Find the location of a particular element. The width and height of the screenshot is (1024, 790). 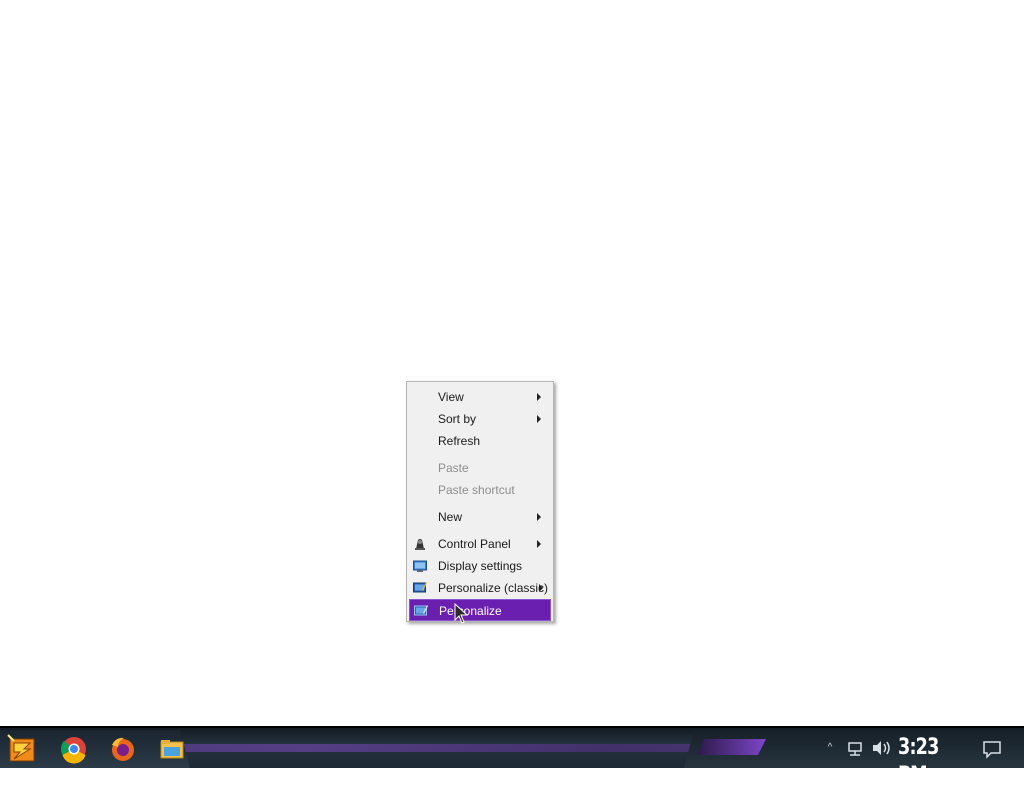

display-icon is located at coordinates (420, 566).